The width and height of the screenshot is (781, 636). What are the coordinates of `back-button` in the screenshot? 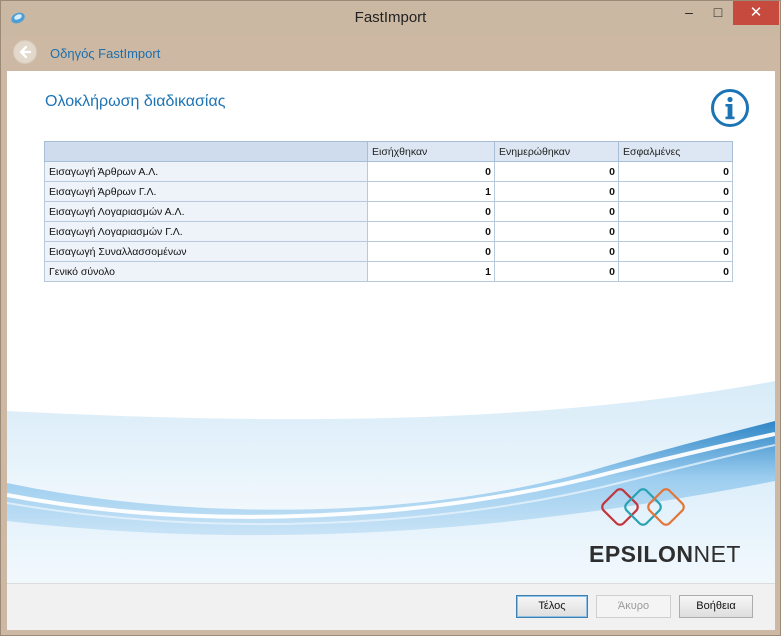 It's located at (25, 52).